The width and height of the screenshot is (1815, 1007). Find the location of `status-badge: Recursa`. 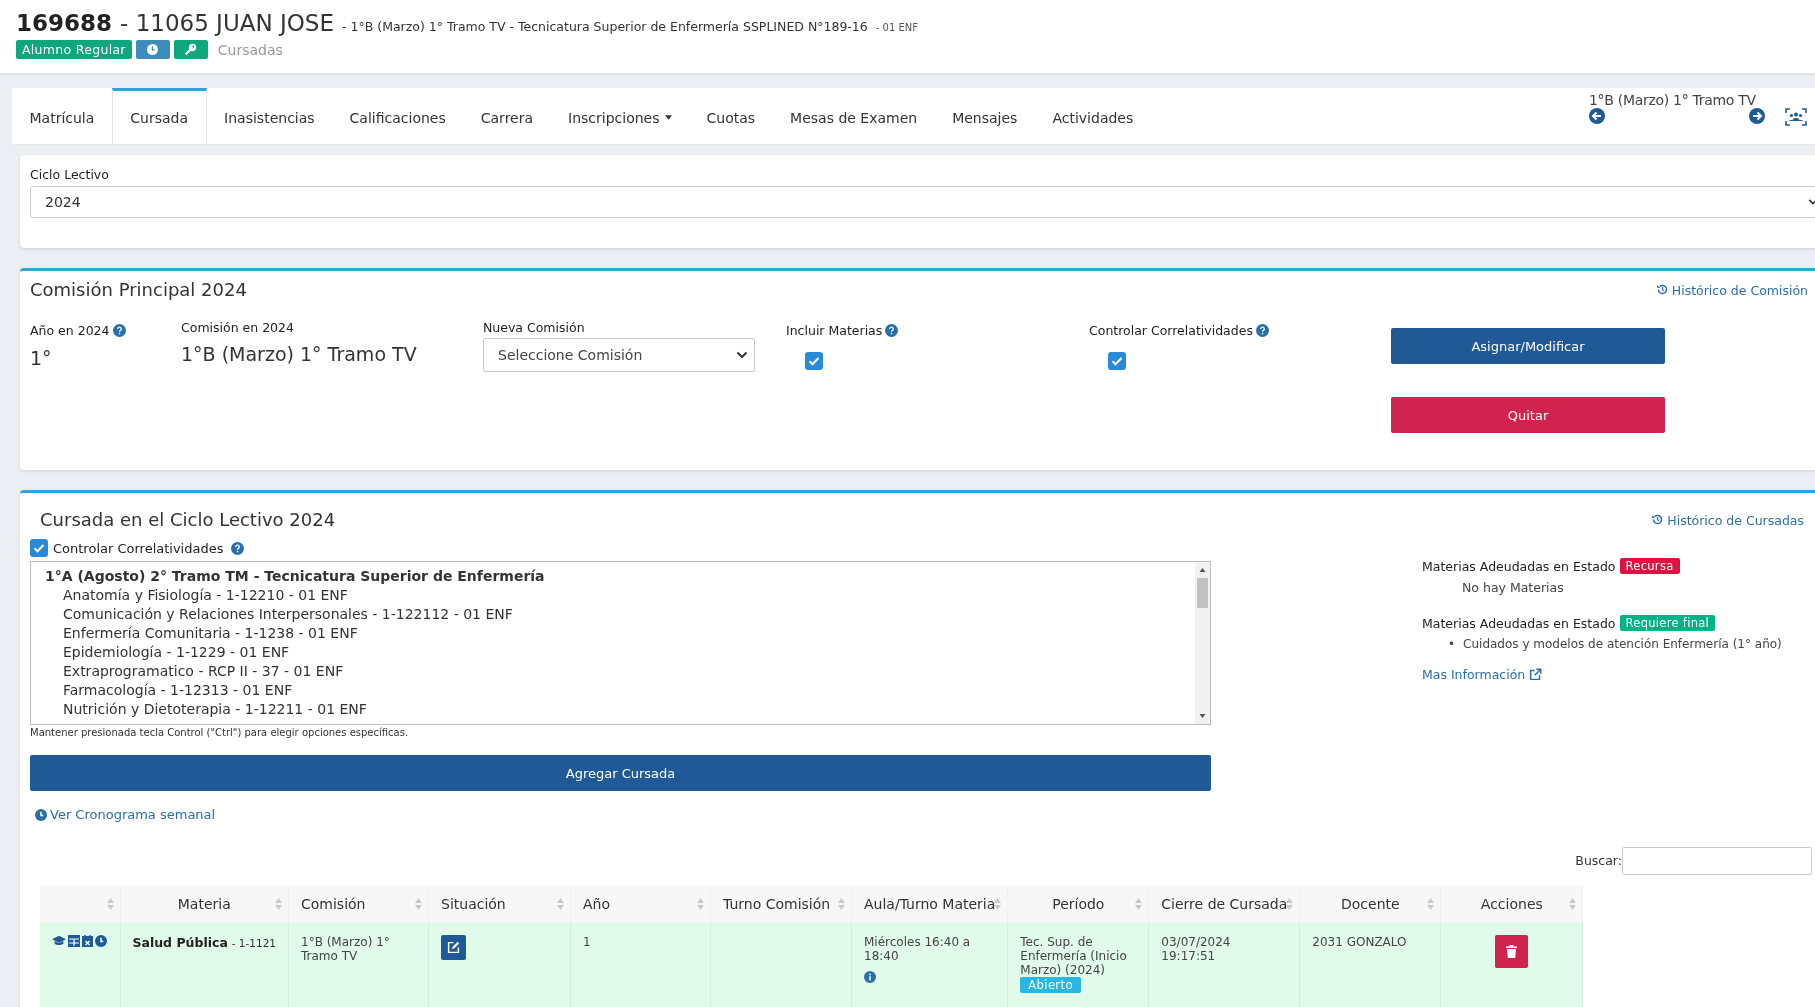

status-badge: Recursa is located at coordinates (1649, 566).